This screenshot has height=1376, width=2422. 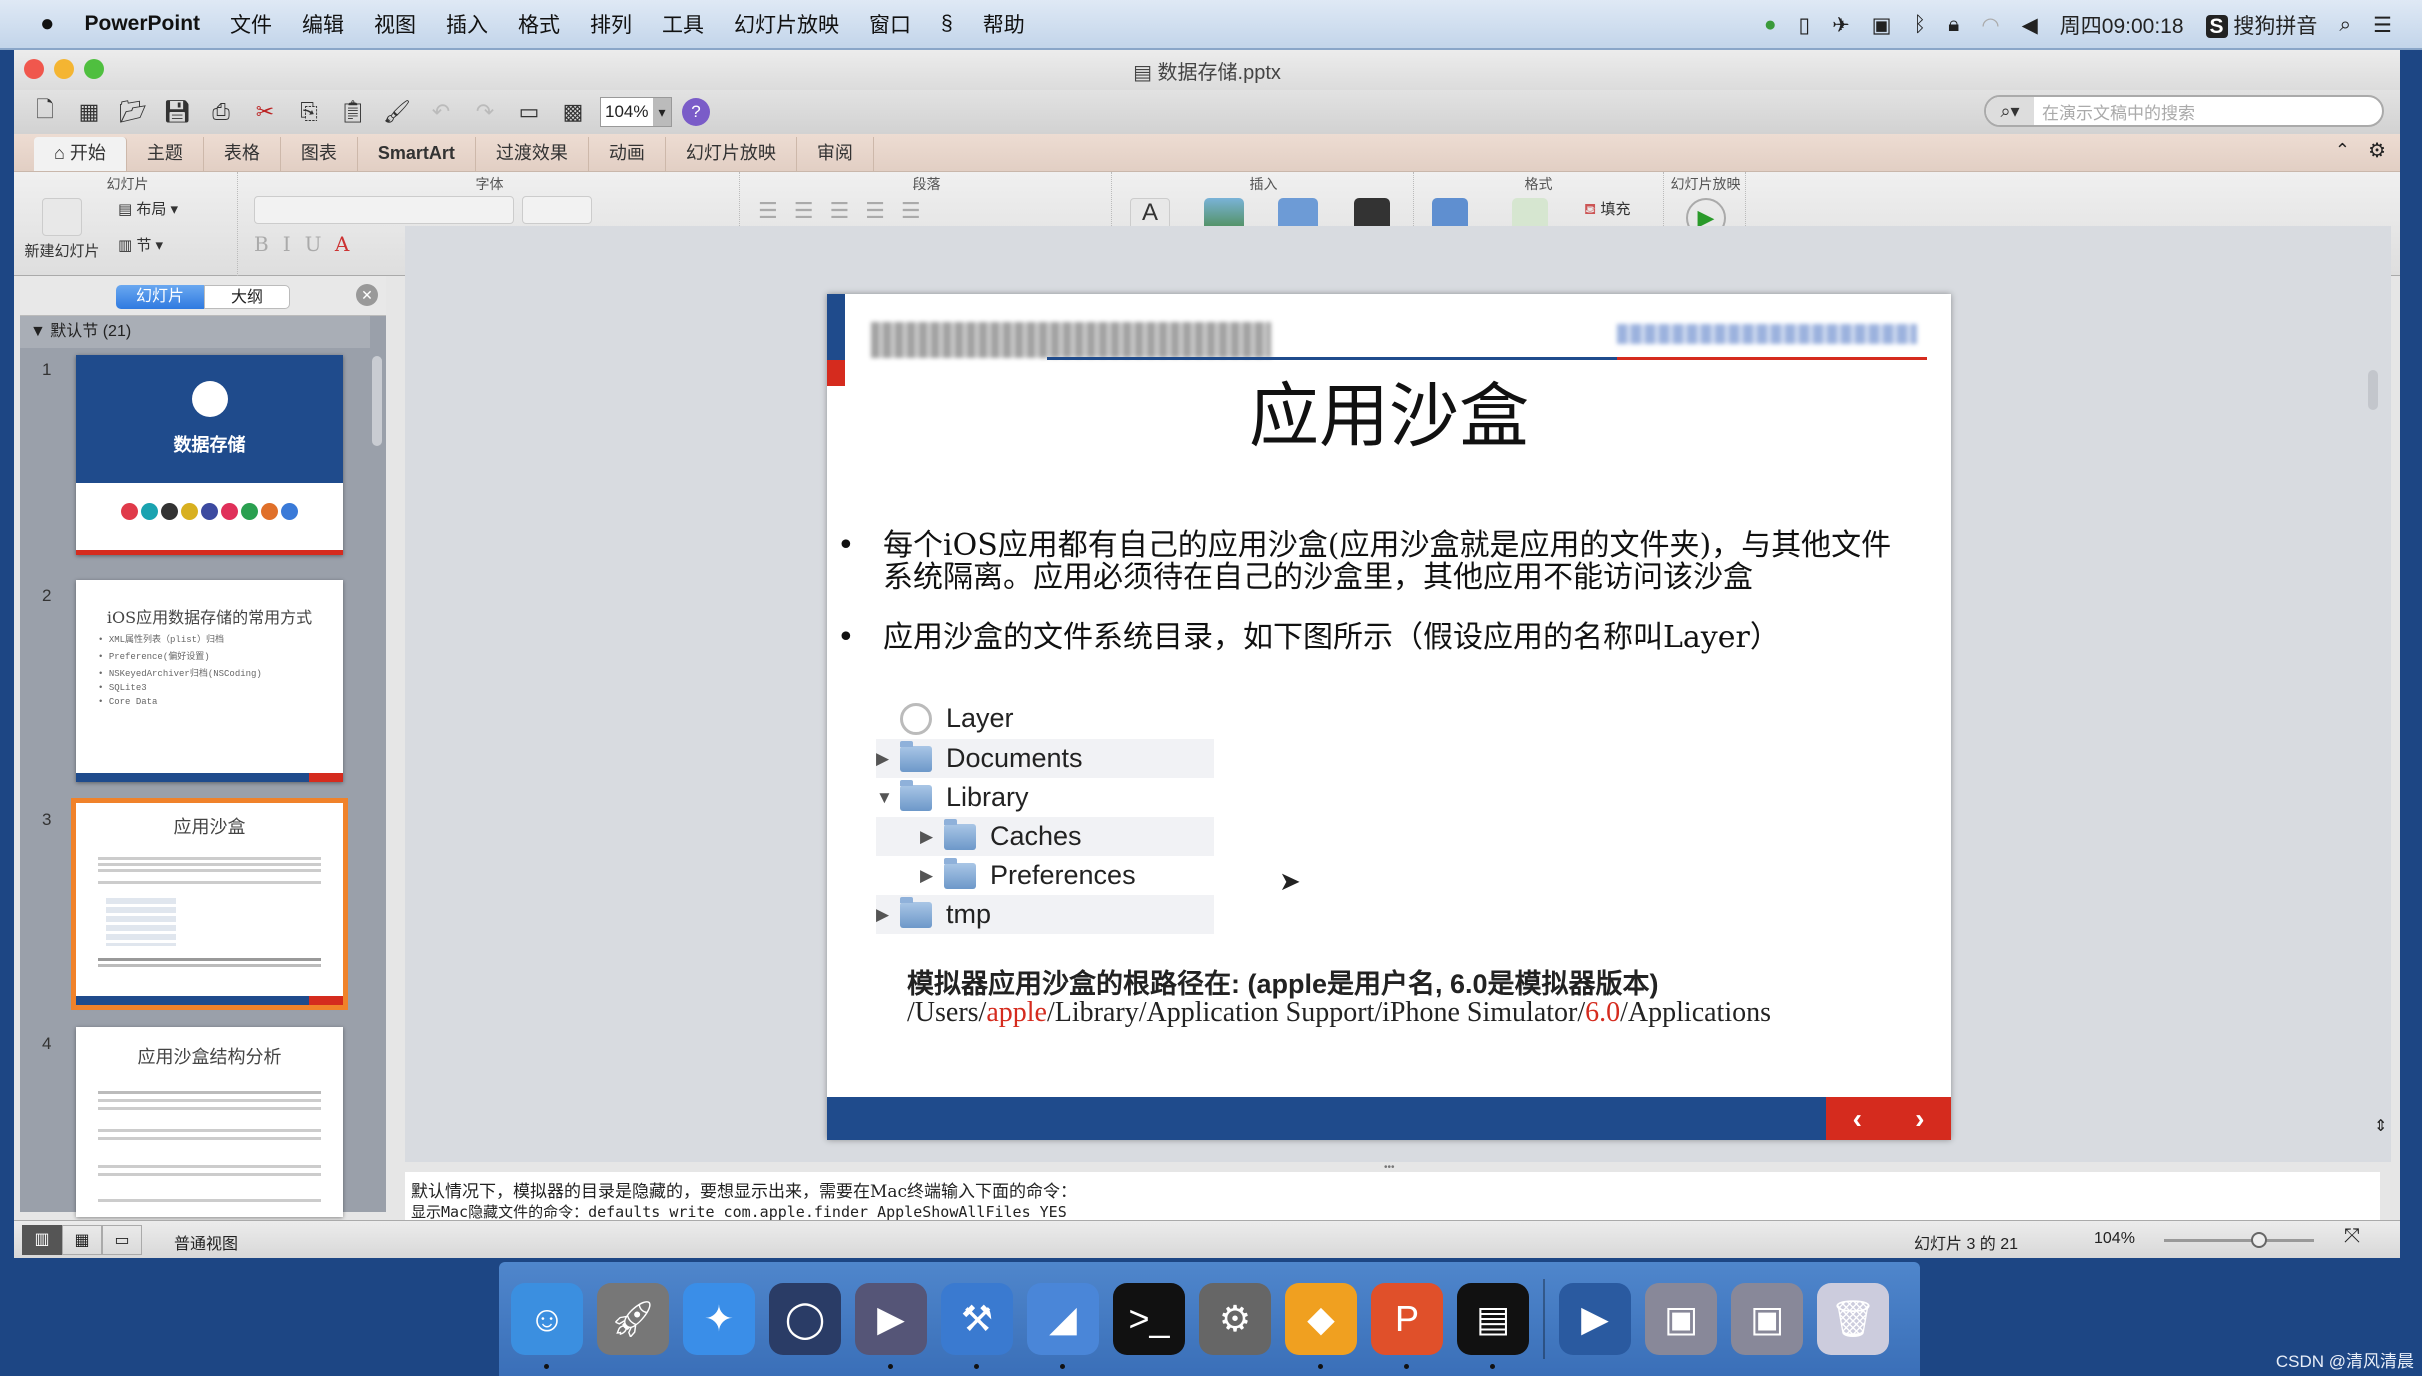 What do you see at coordinates (80, 154) in the screenshot?
I see `tab-home: ⌂ 开始` at bounding box center [80, 154].